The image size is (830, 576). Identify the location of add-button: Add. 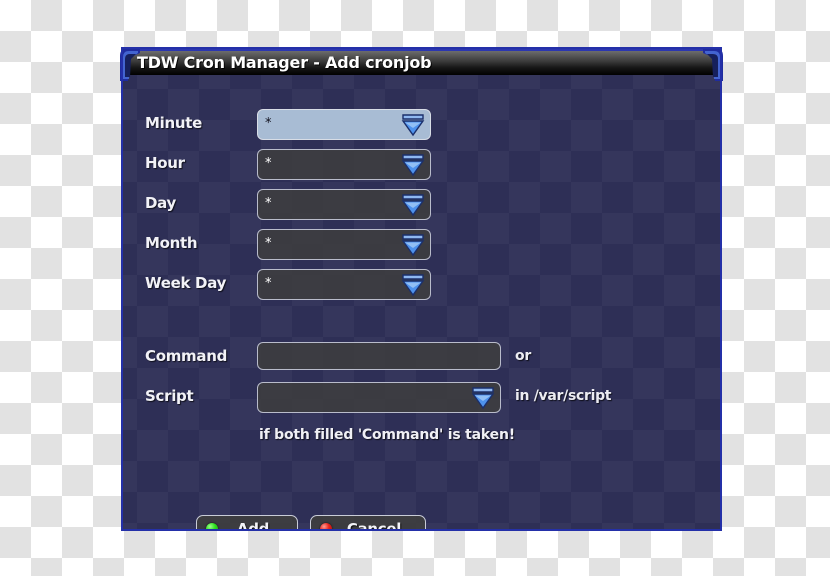
(247, 522).